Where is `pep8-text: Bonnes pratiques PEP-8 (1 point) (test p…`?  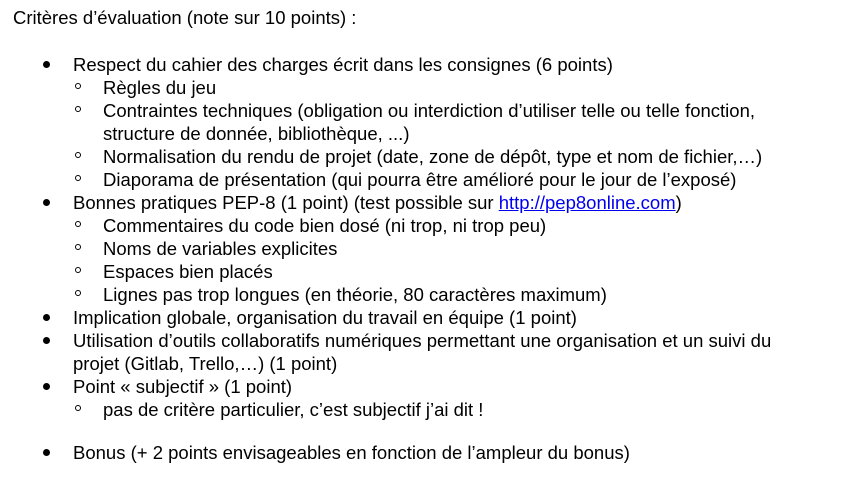 pep8-text: Bonnes pratiques PEP-8 (1 point) (test p… is located at coordinates (286, 202).